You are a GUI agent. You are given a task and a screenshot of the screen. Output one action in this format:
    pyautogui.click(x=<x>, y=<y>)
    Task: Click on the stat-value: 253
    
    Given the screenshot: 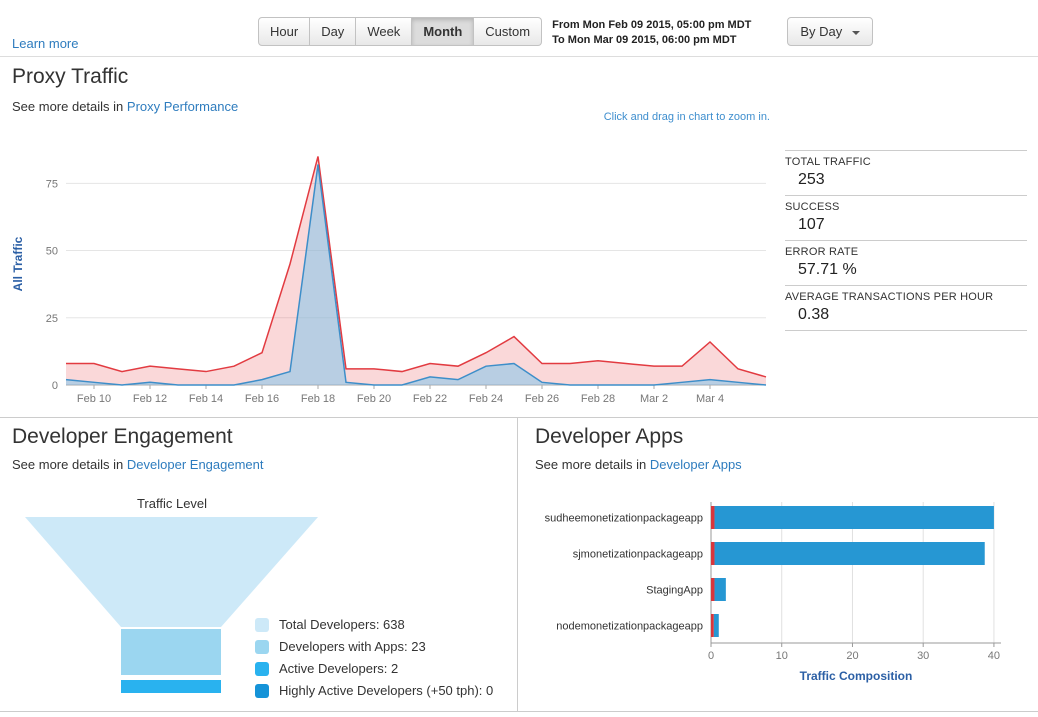 What is the action you would take?
    pyautogui.click(x=811, y=179)
    